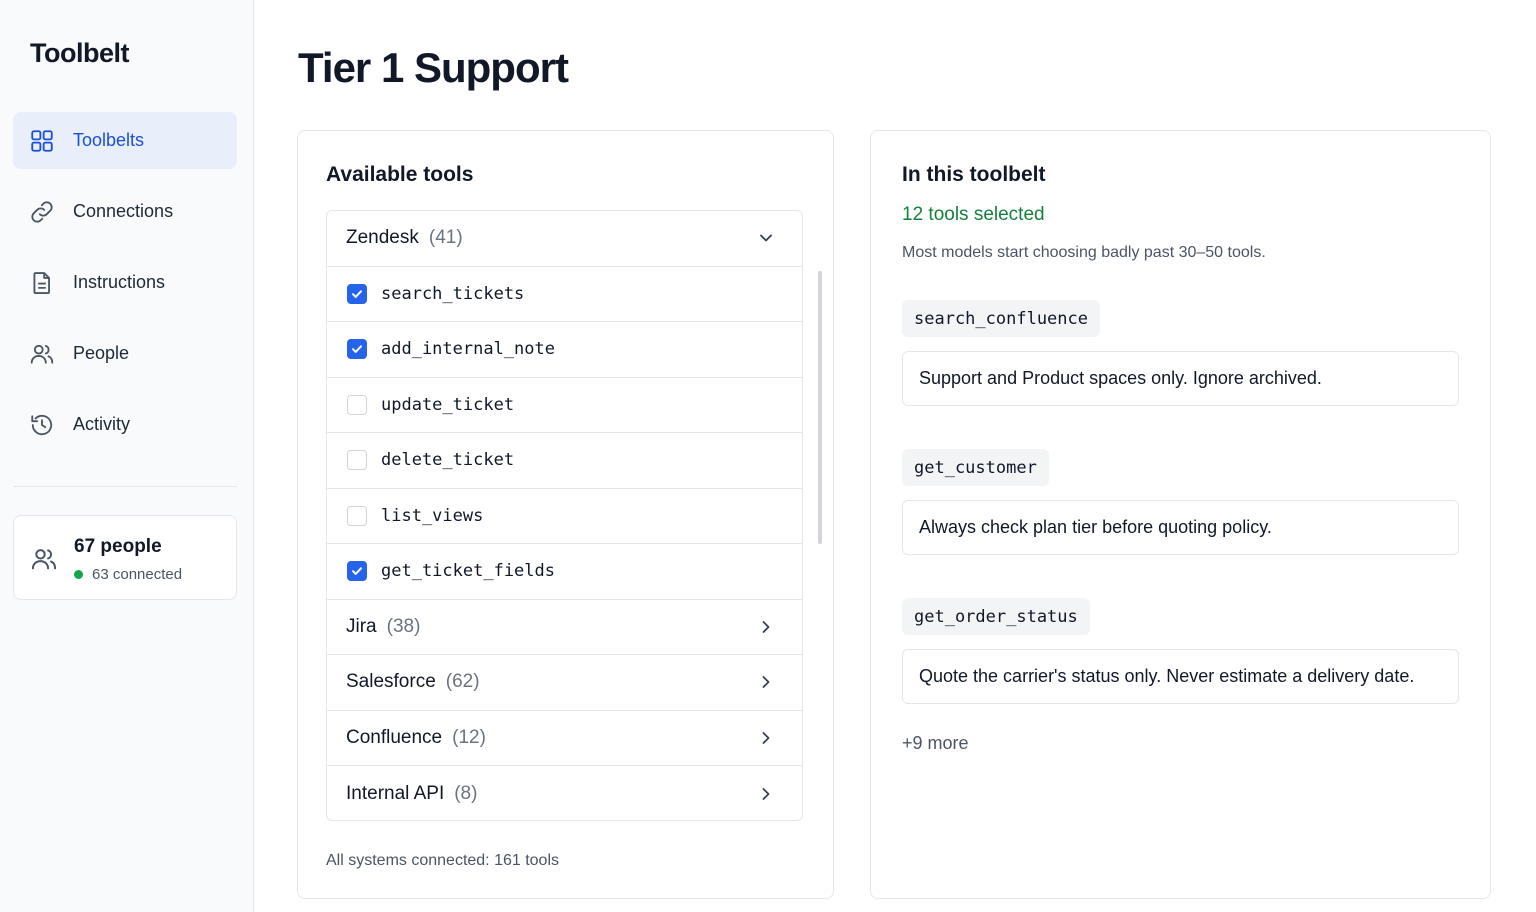  Describe the element at coordinates (564, 294) in the screenshot. I see `tool-row: search_tickets` at that location.